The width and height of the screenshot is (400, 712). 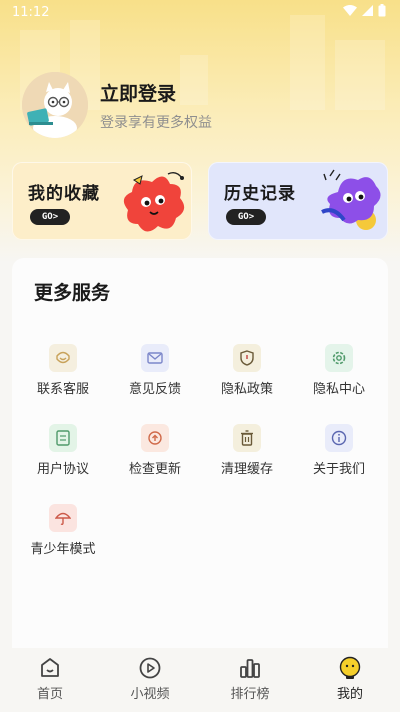 I want to click on favorites-go-badge: GO>, so click(x=50, y=217).